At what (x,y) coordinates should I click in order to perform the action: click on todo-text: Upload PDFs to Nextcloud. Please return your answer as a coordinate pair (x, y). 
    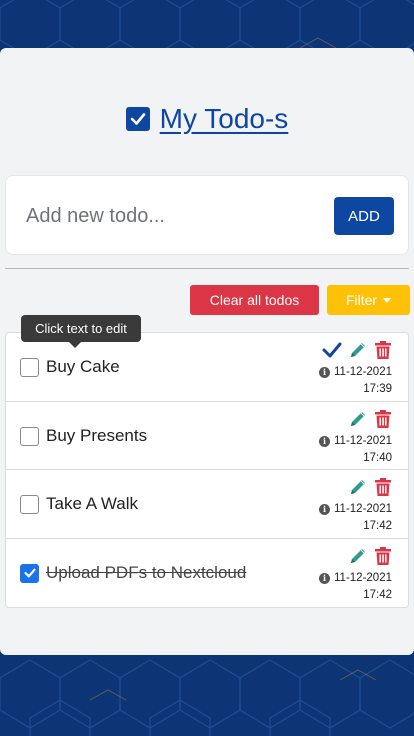
    Looking at the image, I should click on (146, 573).